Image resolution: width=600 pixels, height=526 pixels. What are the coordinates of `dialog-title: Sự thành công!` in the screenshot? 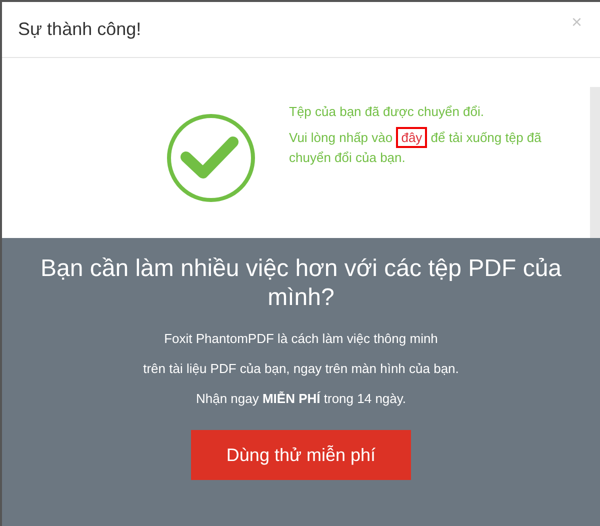 It's located at (80, 29).